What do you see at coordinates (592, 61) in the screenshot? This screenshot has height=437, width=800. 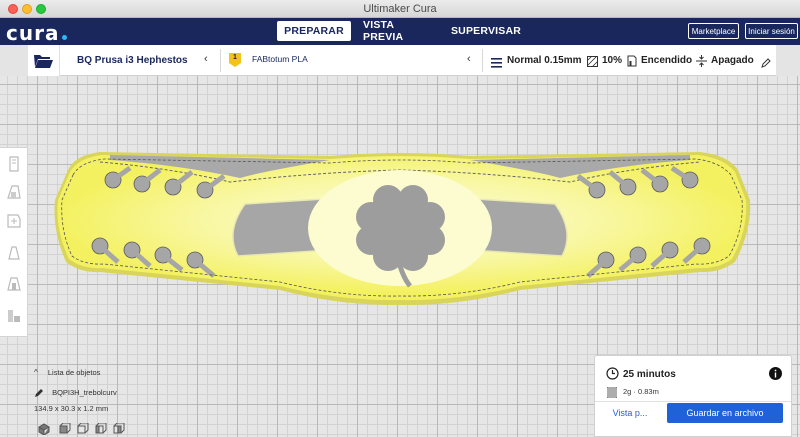 I see `infill-icon` at bounding box center [592, 61].